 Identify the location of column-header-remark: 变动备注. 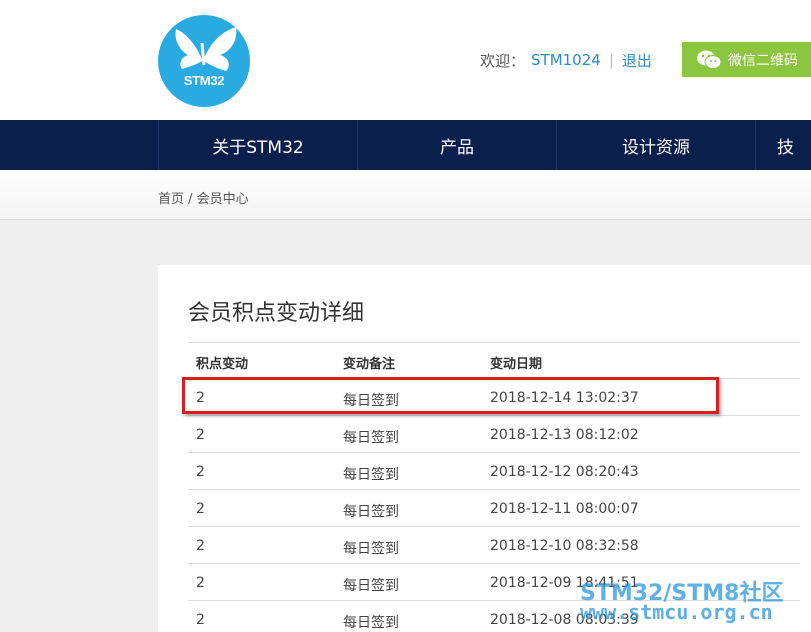
(369, 364).